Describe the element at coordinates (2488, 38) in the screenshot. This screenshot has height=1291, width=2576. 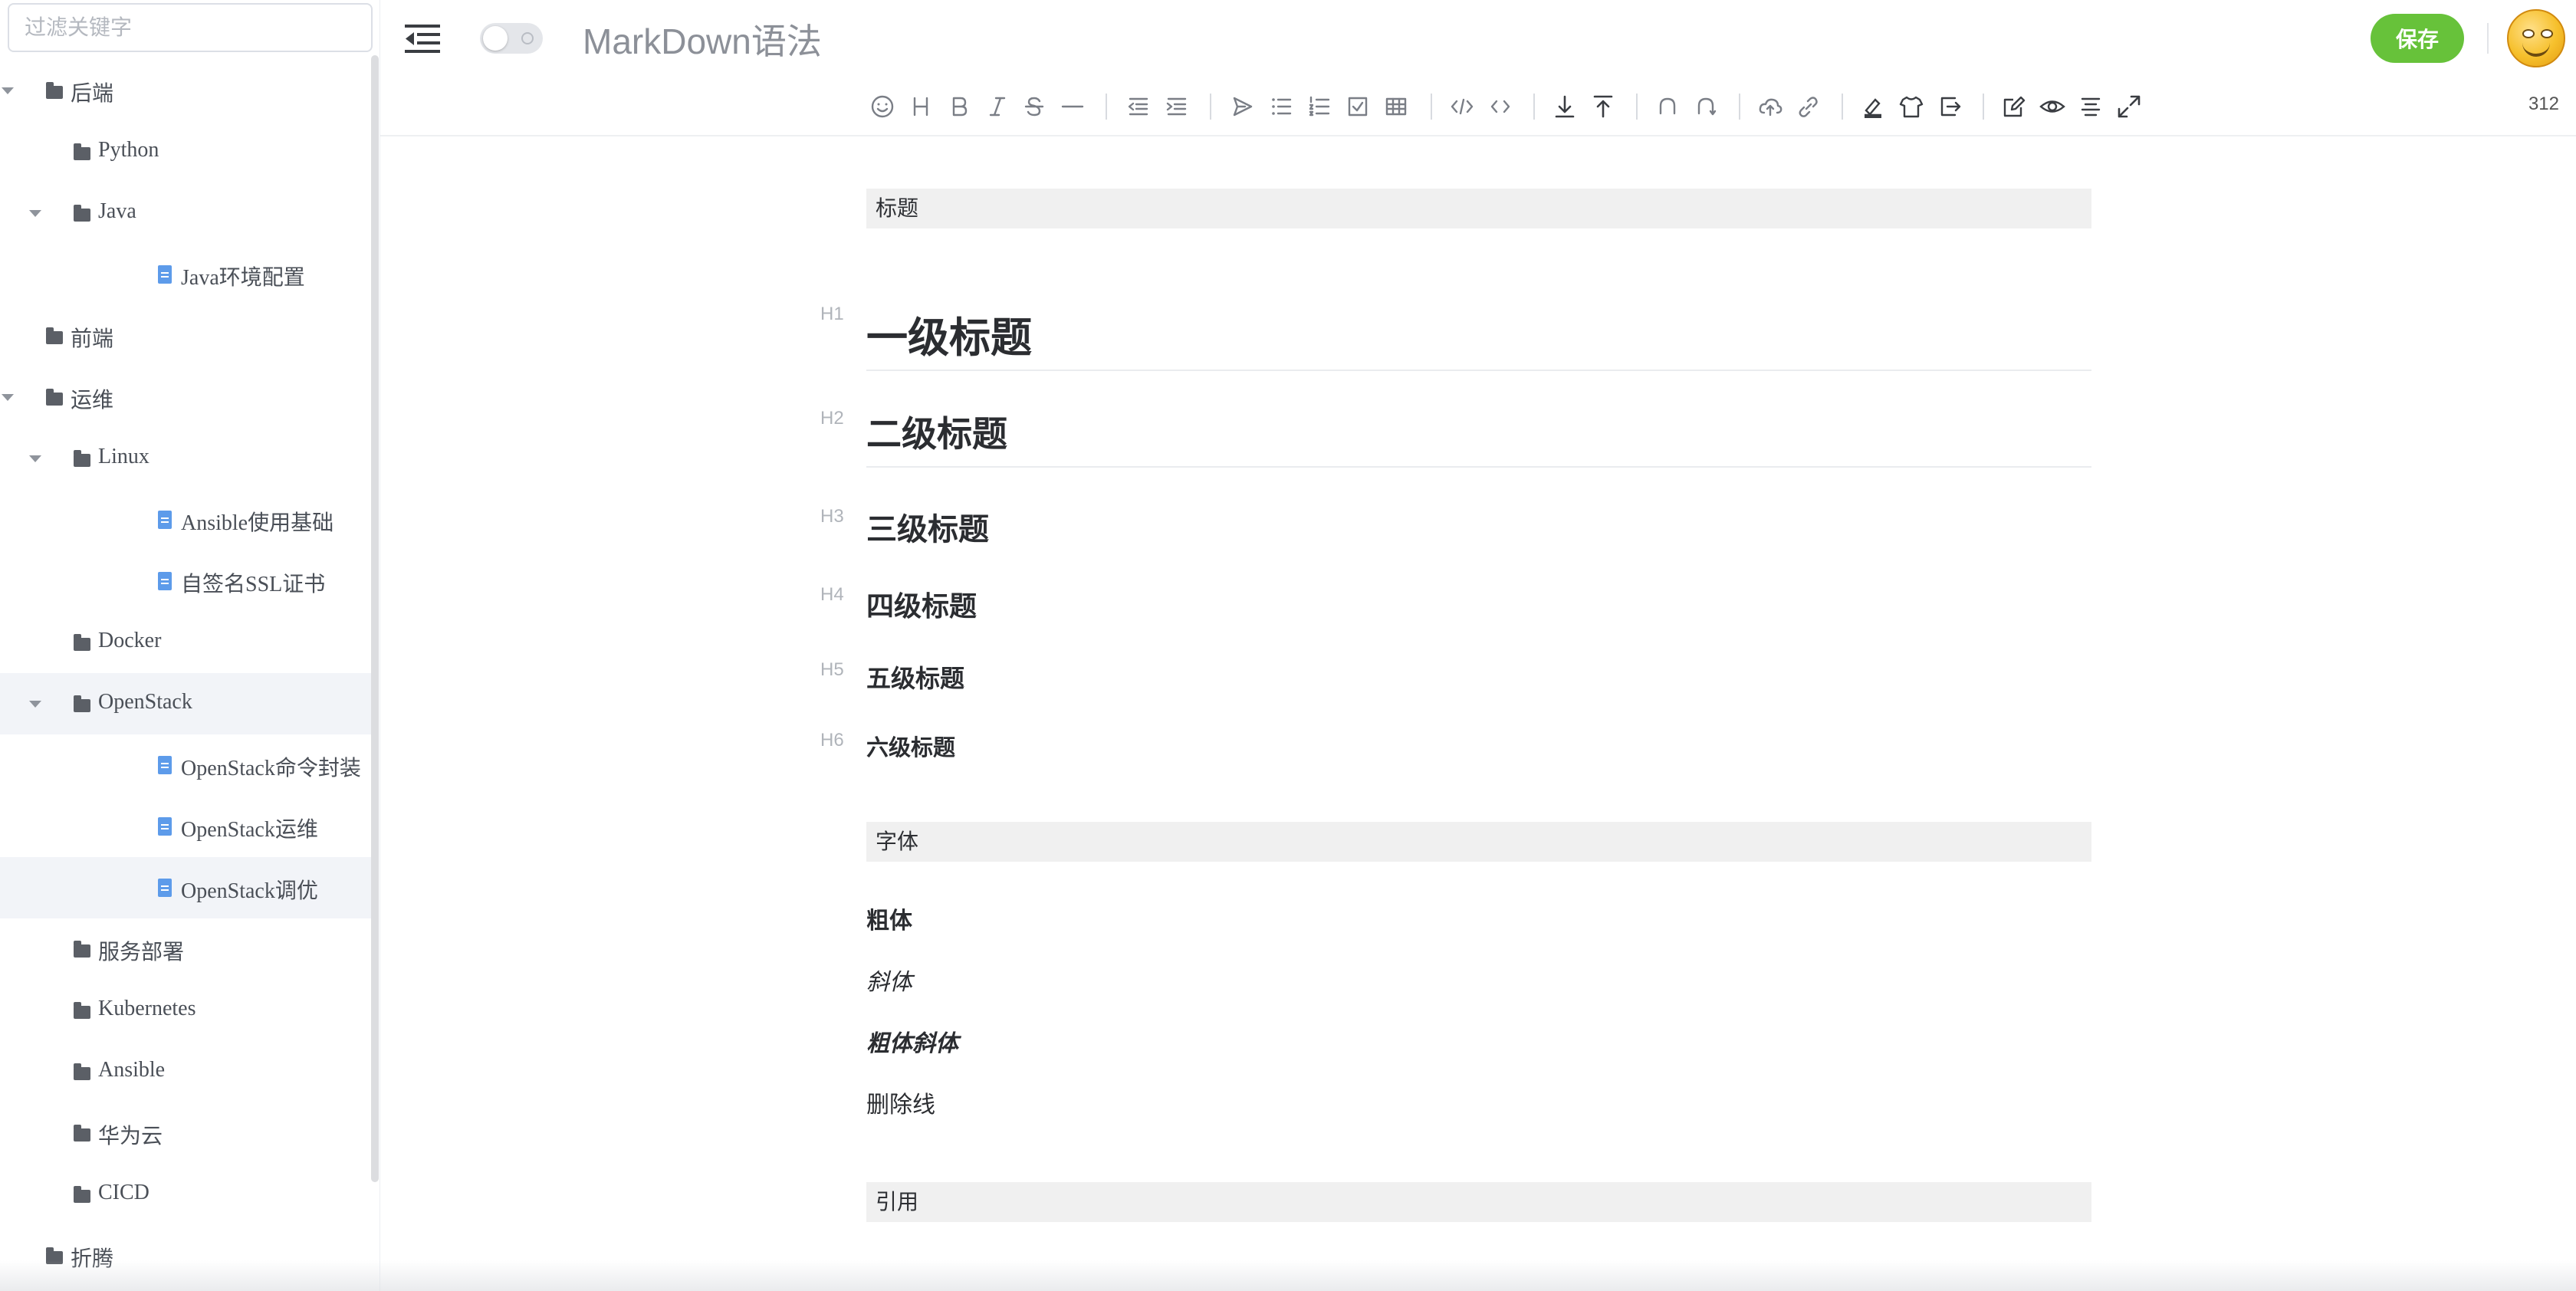
I see `header-divider` at that location.